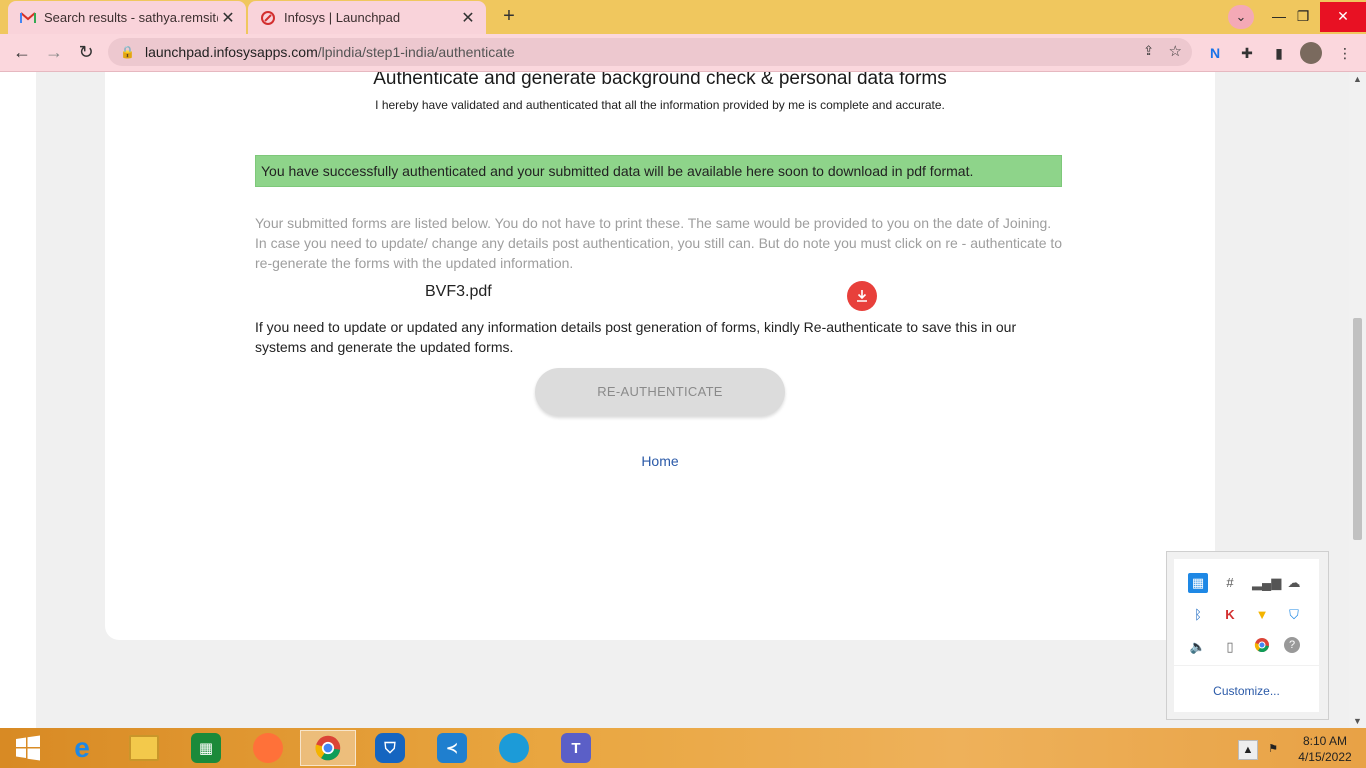 This screenshot has height=768, width=1366. I want to click on store-icon: ▦, so click(206, 748).